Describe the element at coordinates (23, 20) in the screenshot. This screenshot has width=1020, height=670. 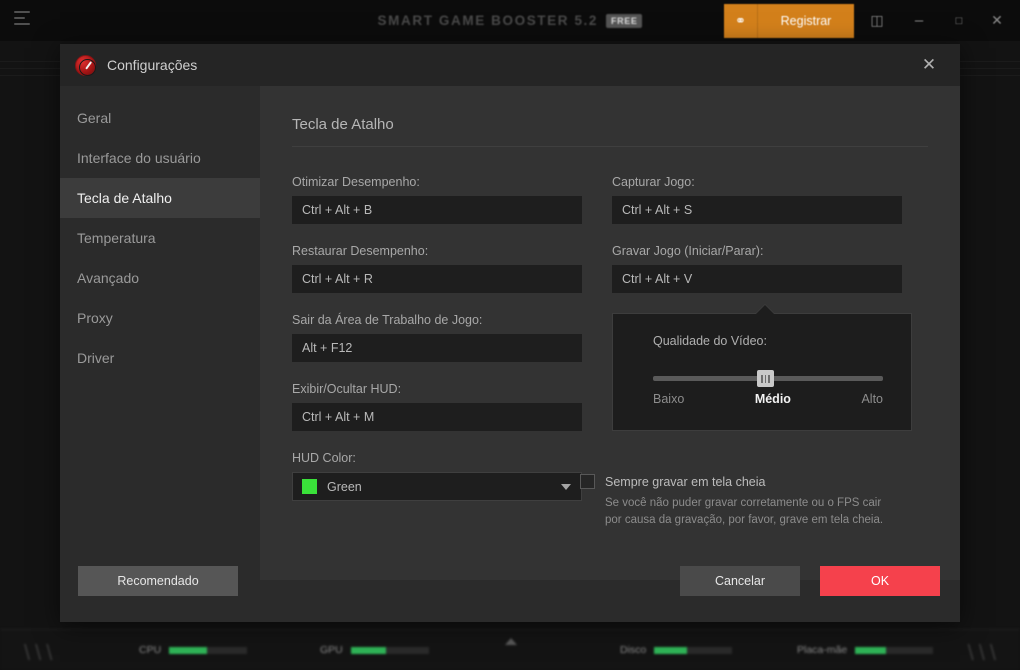
I see `hamburger-icon` at that location.